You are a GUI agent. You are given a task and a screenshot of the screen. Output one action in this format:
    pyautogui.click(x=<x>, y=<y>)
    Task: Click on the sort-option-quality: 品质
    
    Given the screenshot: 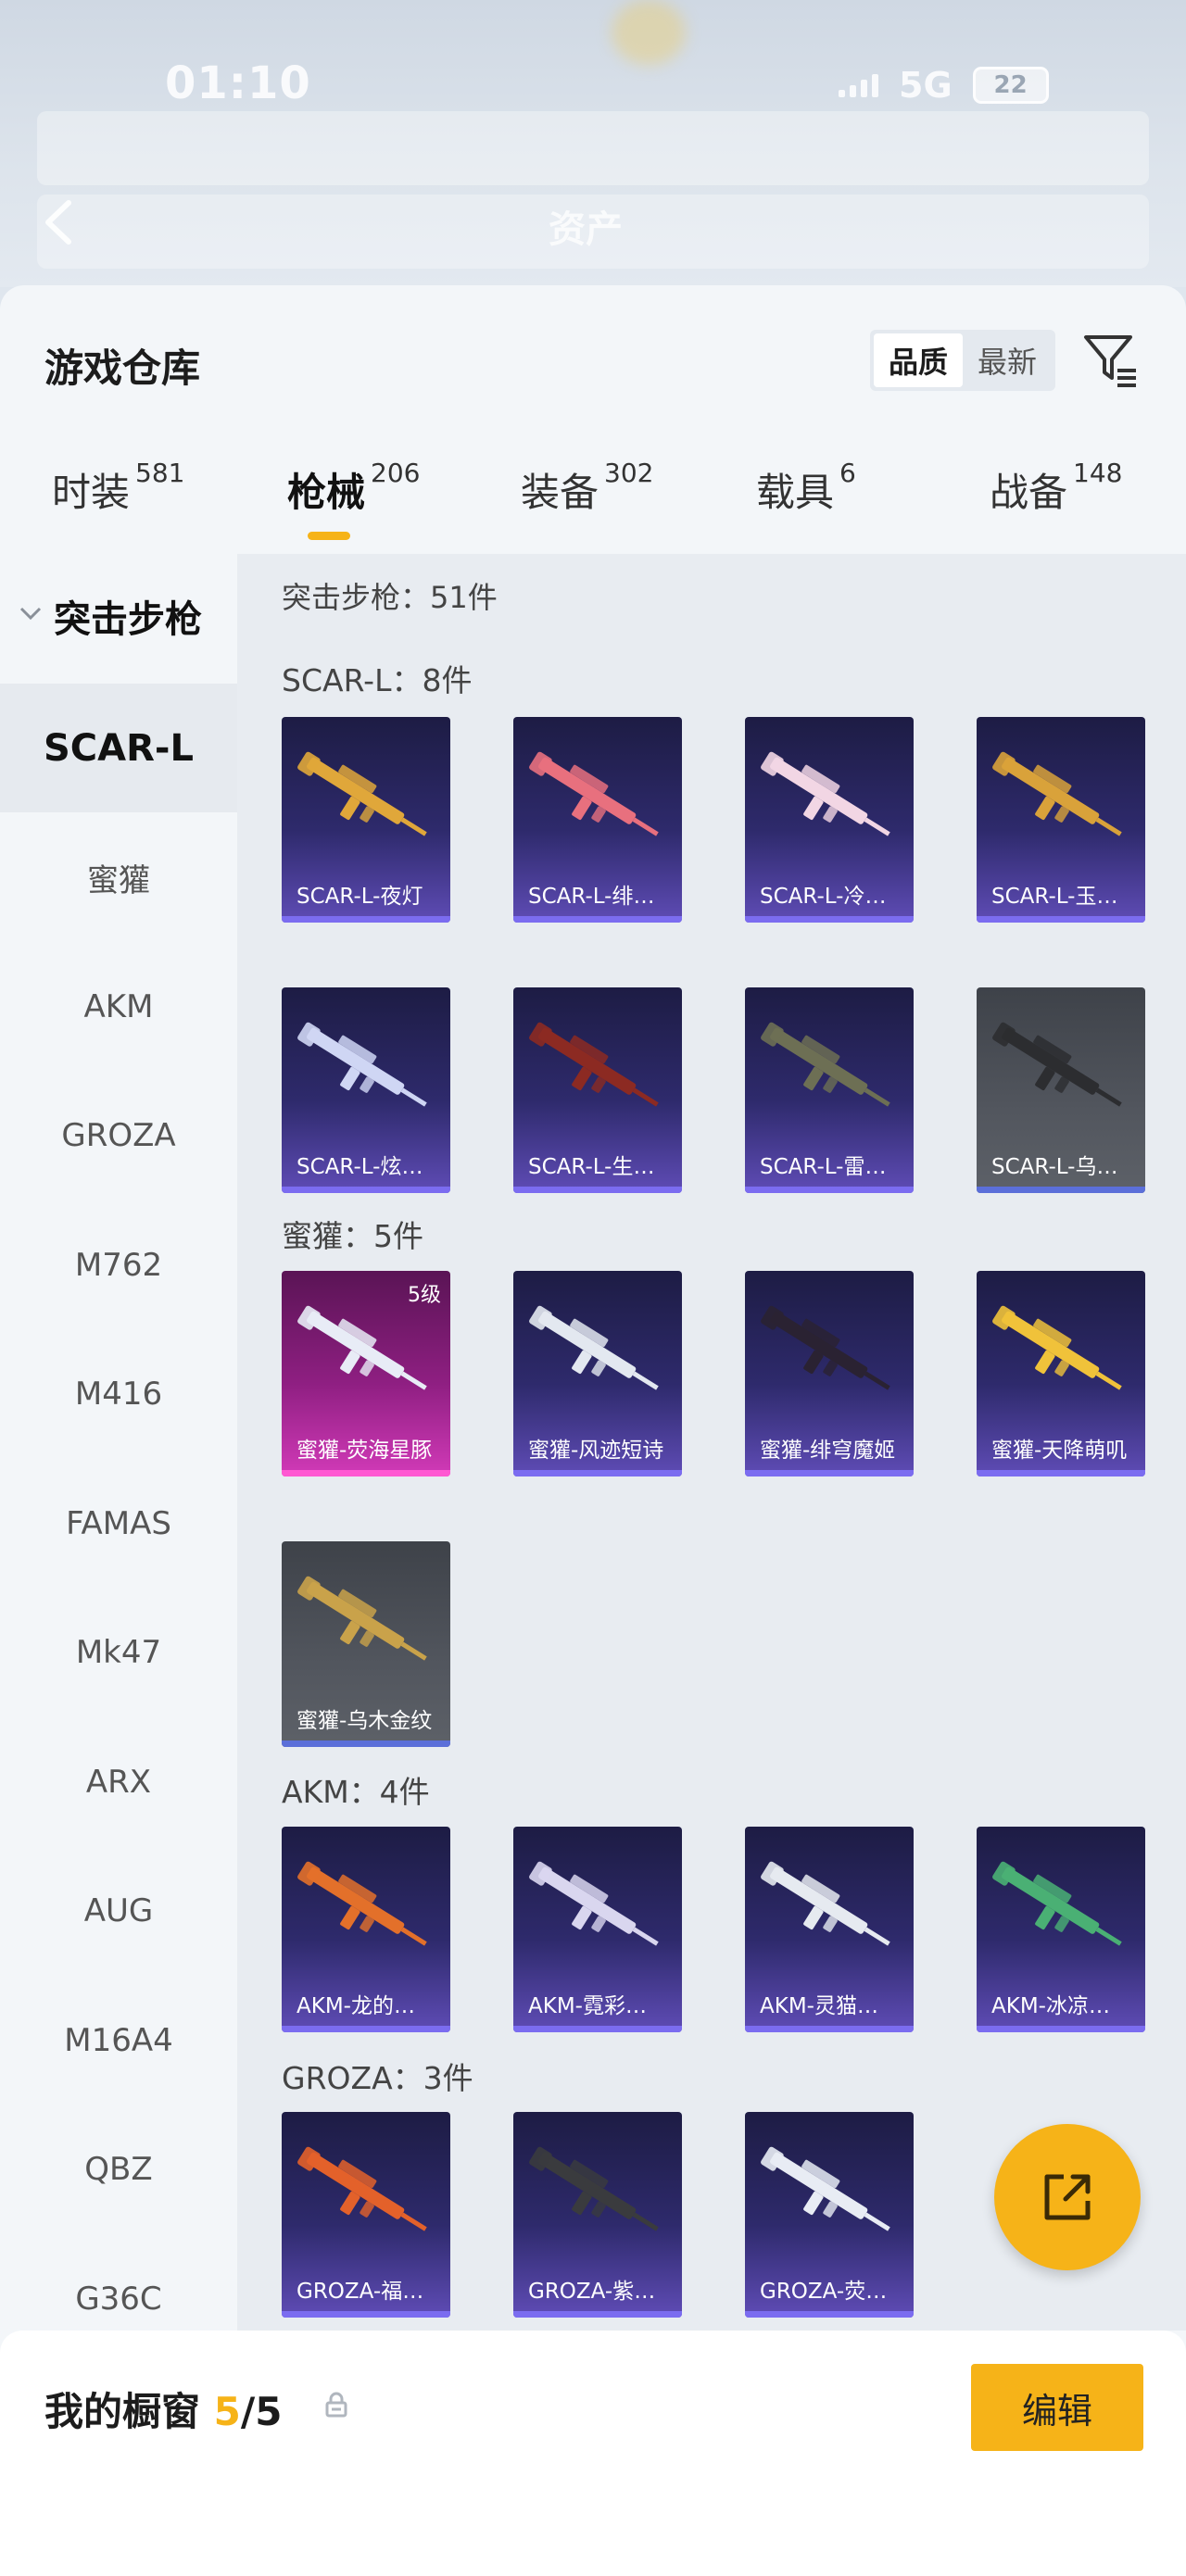 What is the action you would take?
    pyautogui.click(x=918, y=360)
    